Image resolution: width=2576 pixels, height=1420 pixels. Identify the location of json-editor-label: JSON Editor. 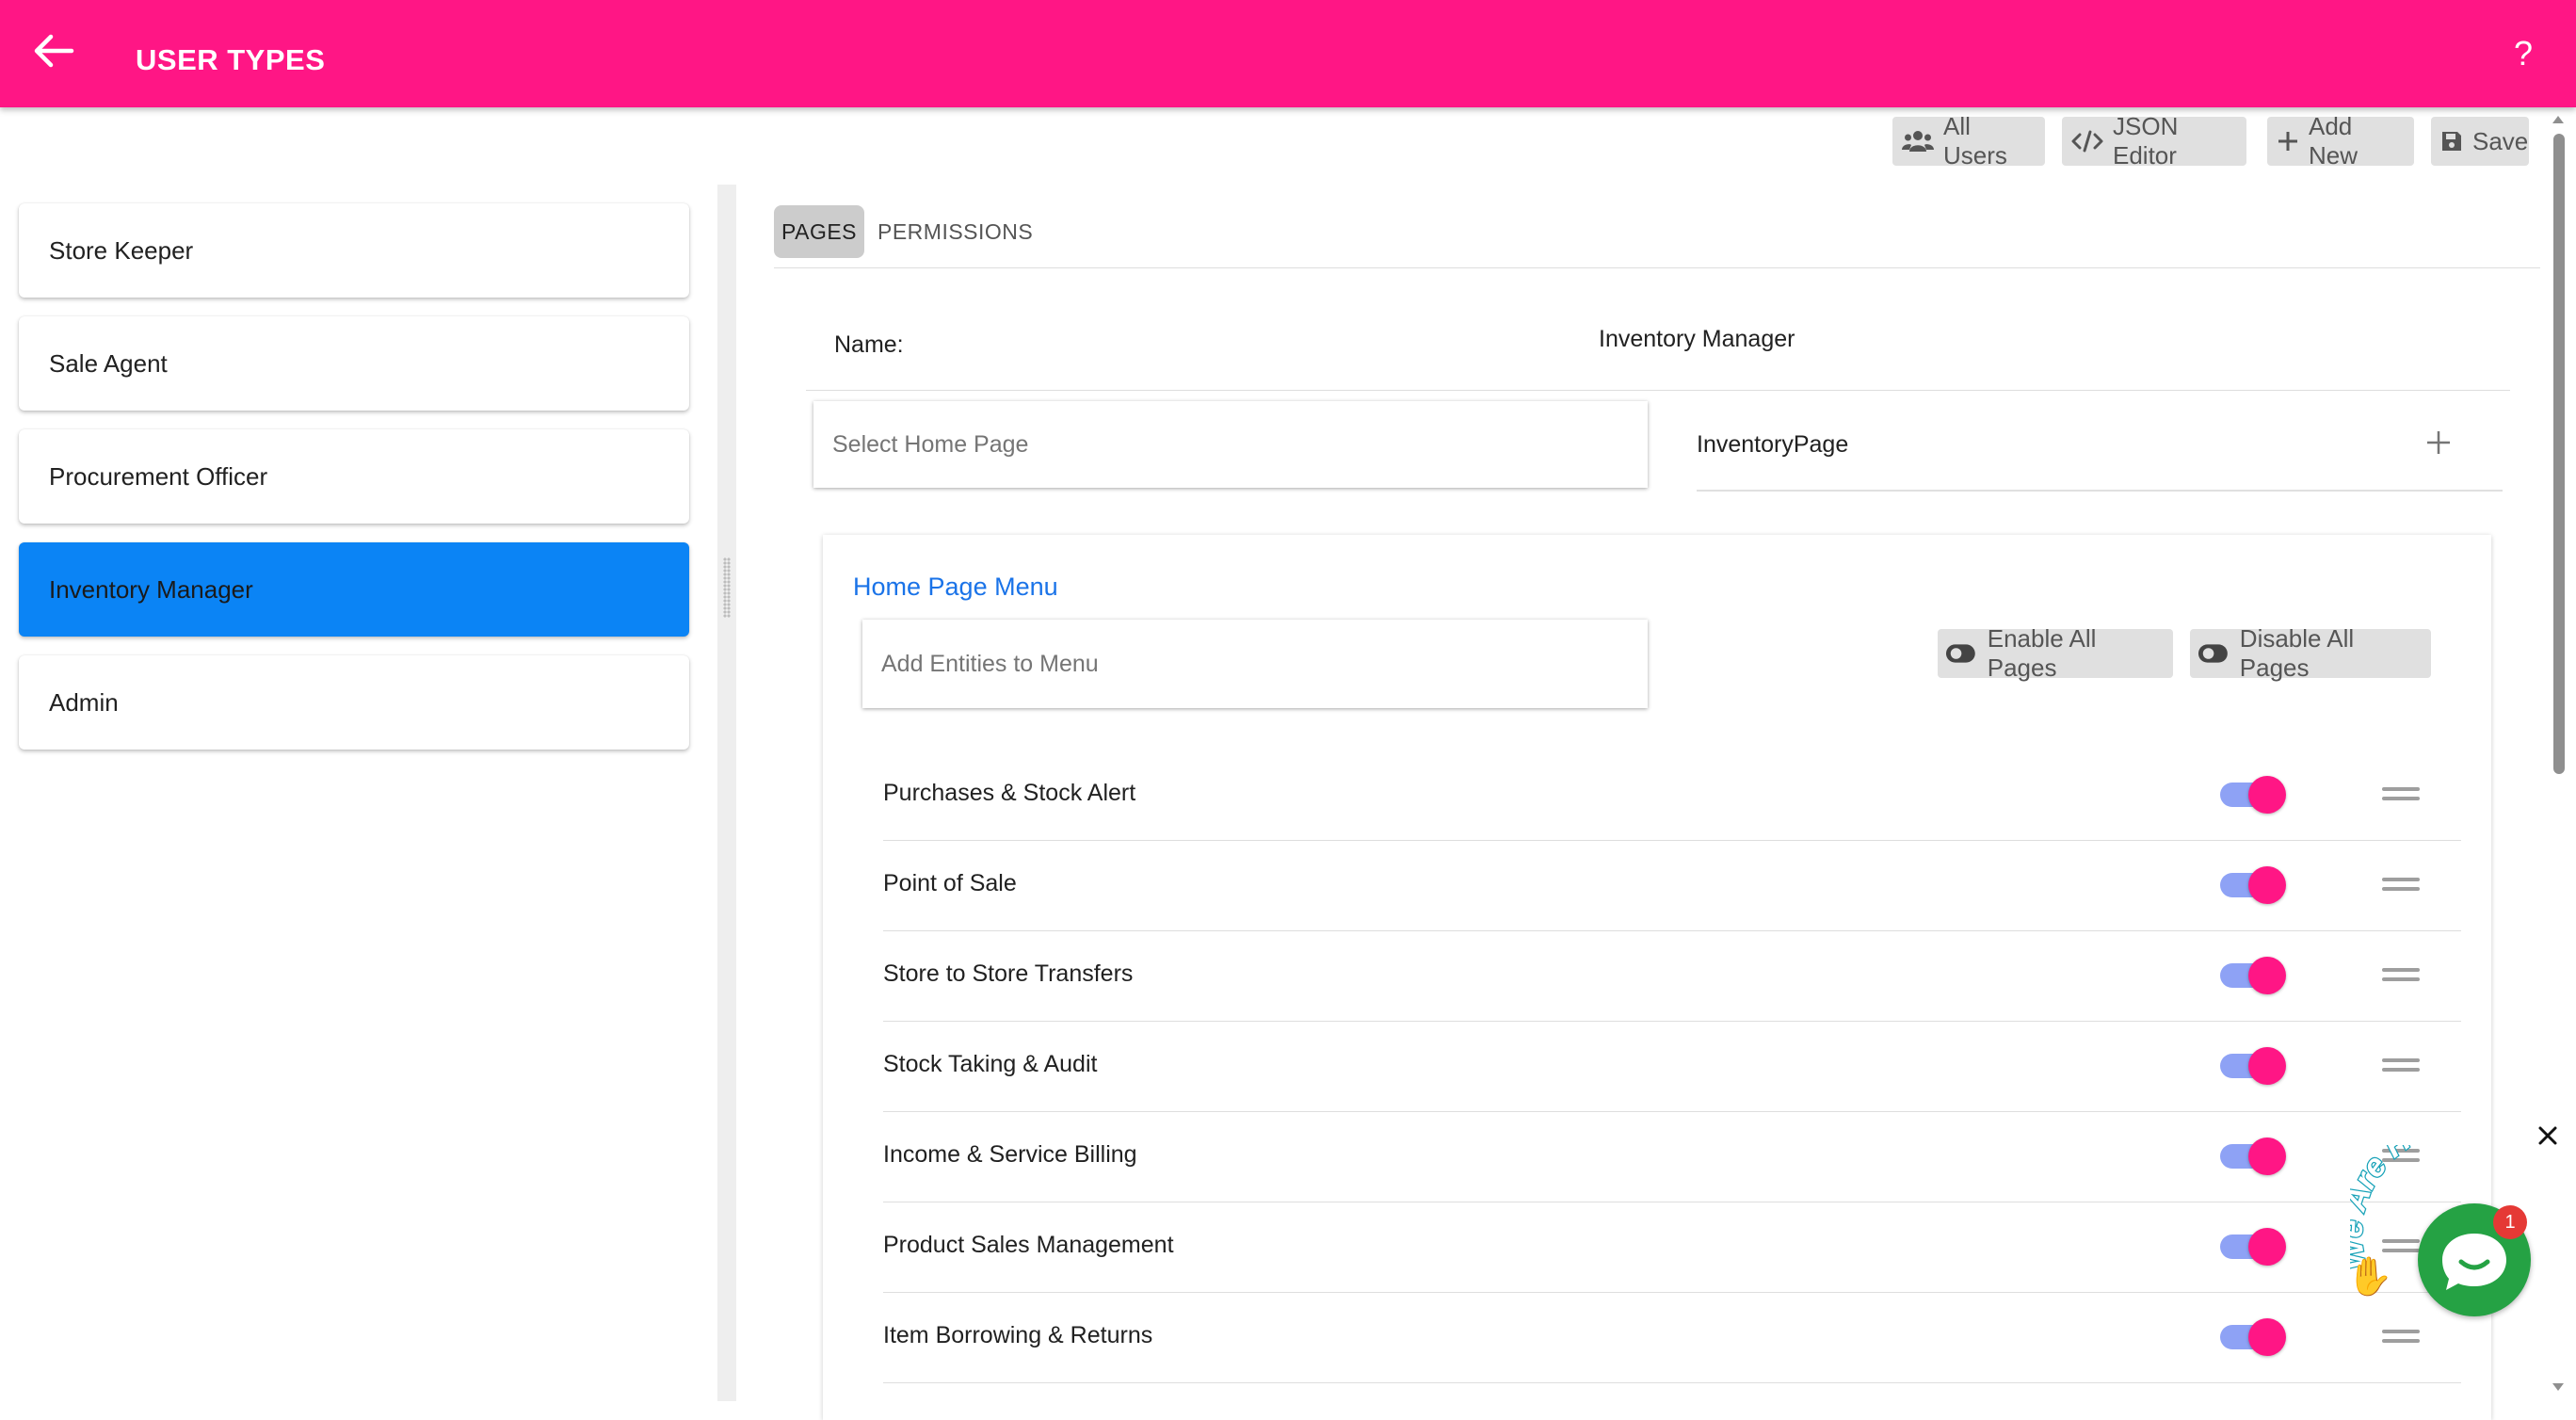
(2146, 140).